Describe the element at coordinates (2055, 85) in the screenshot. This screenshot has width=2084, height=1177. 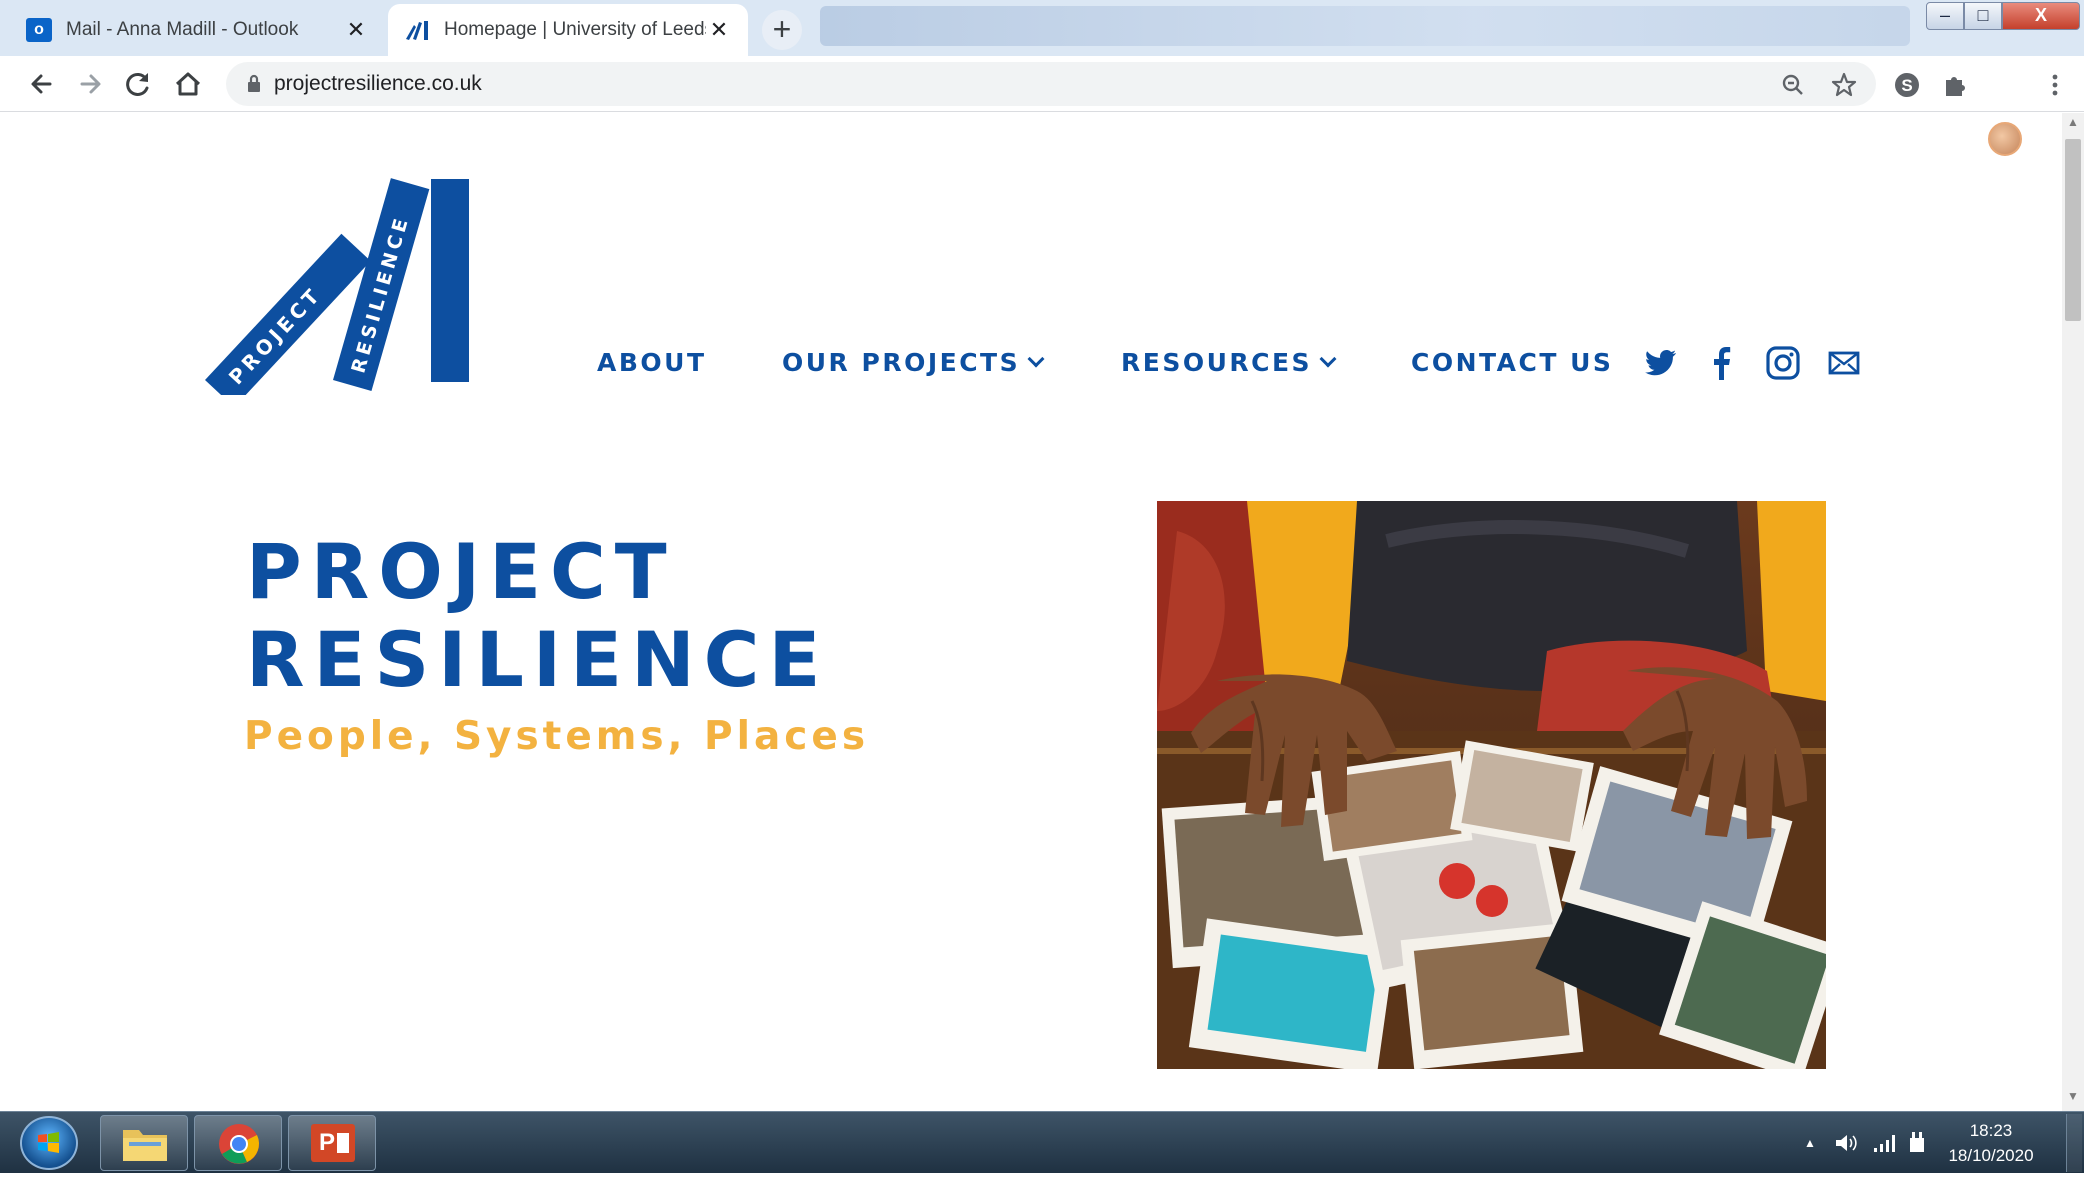
I see `kebab-menu-icon` at that location.